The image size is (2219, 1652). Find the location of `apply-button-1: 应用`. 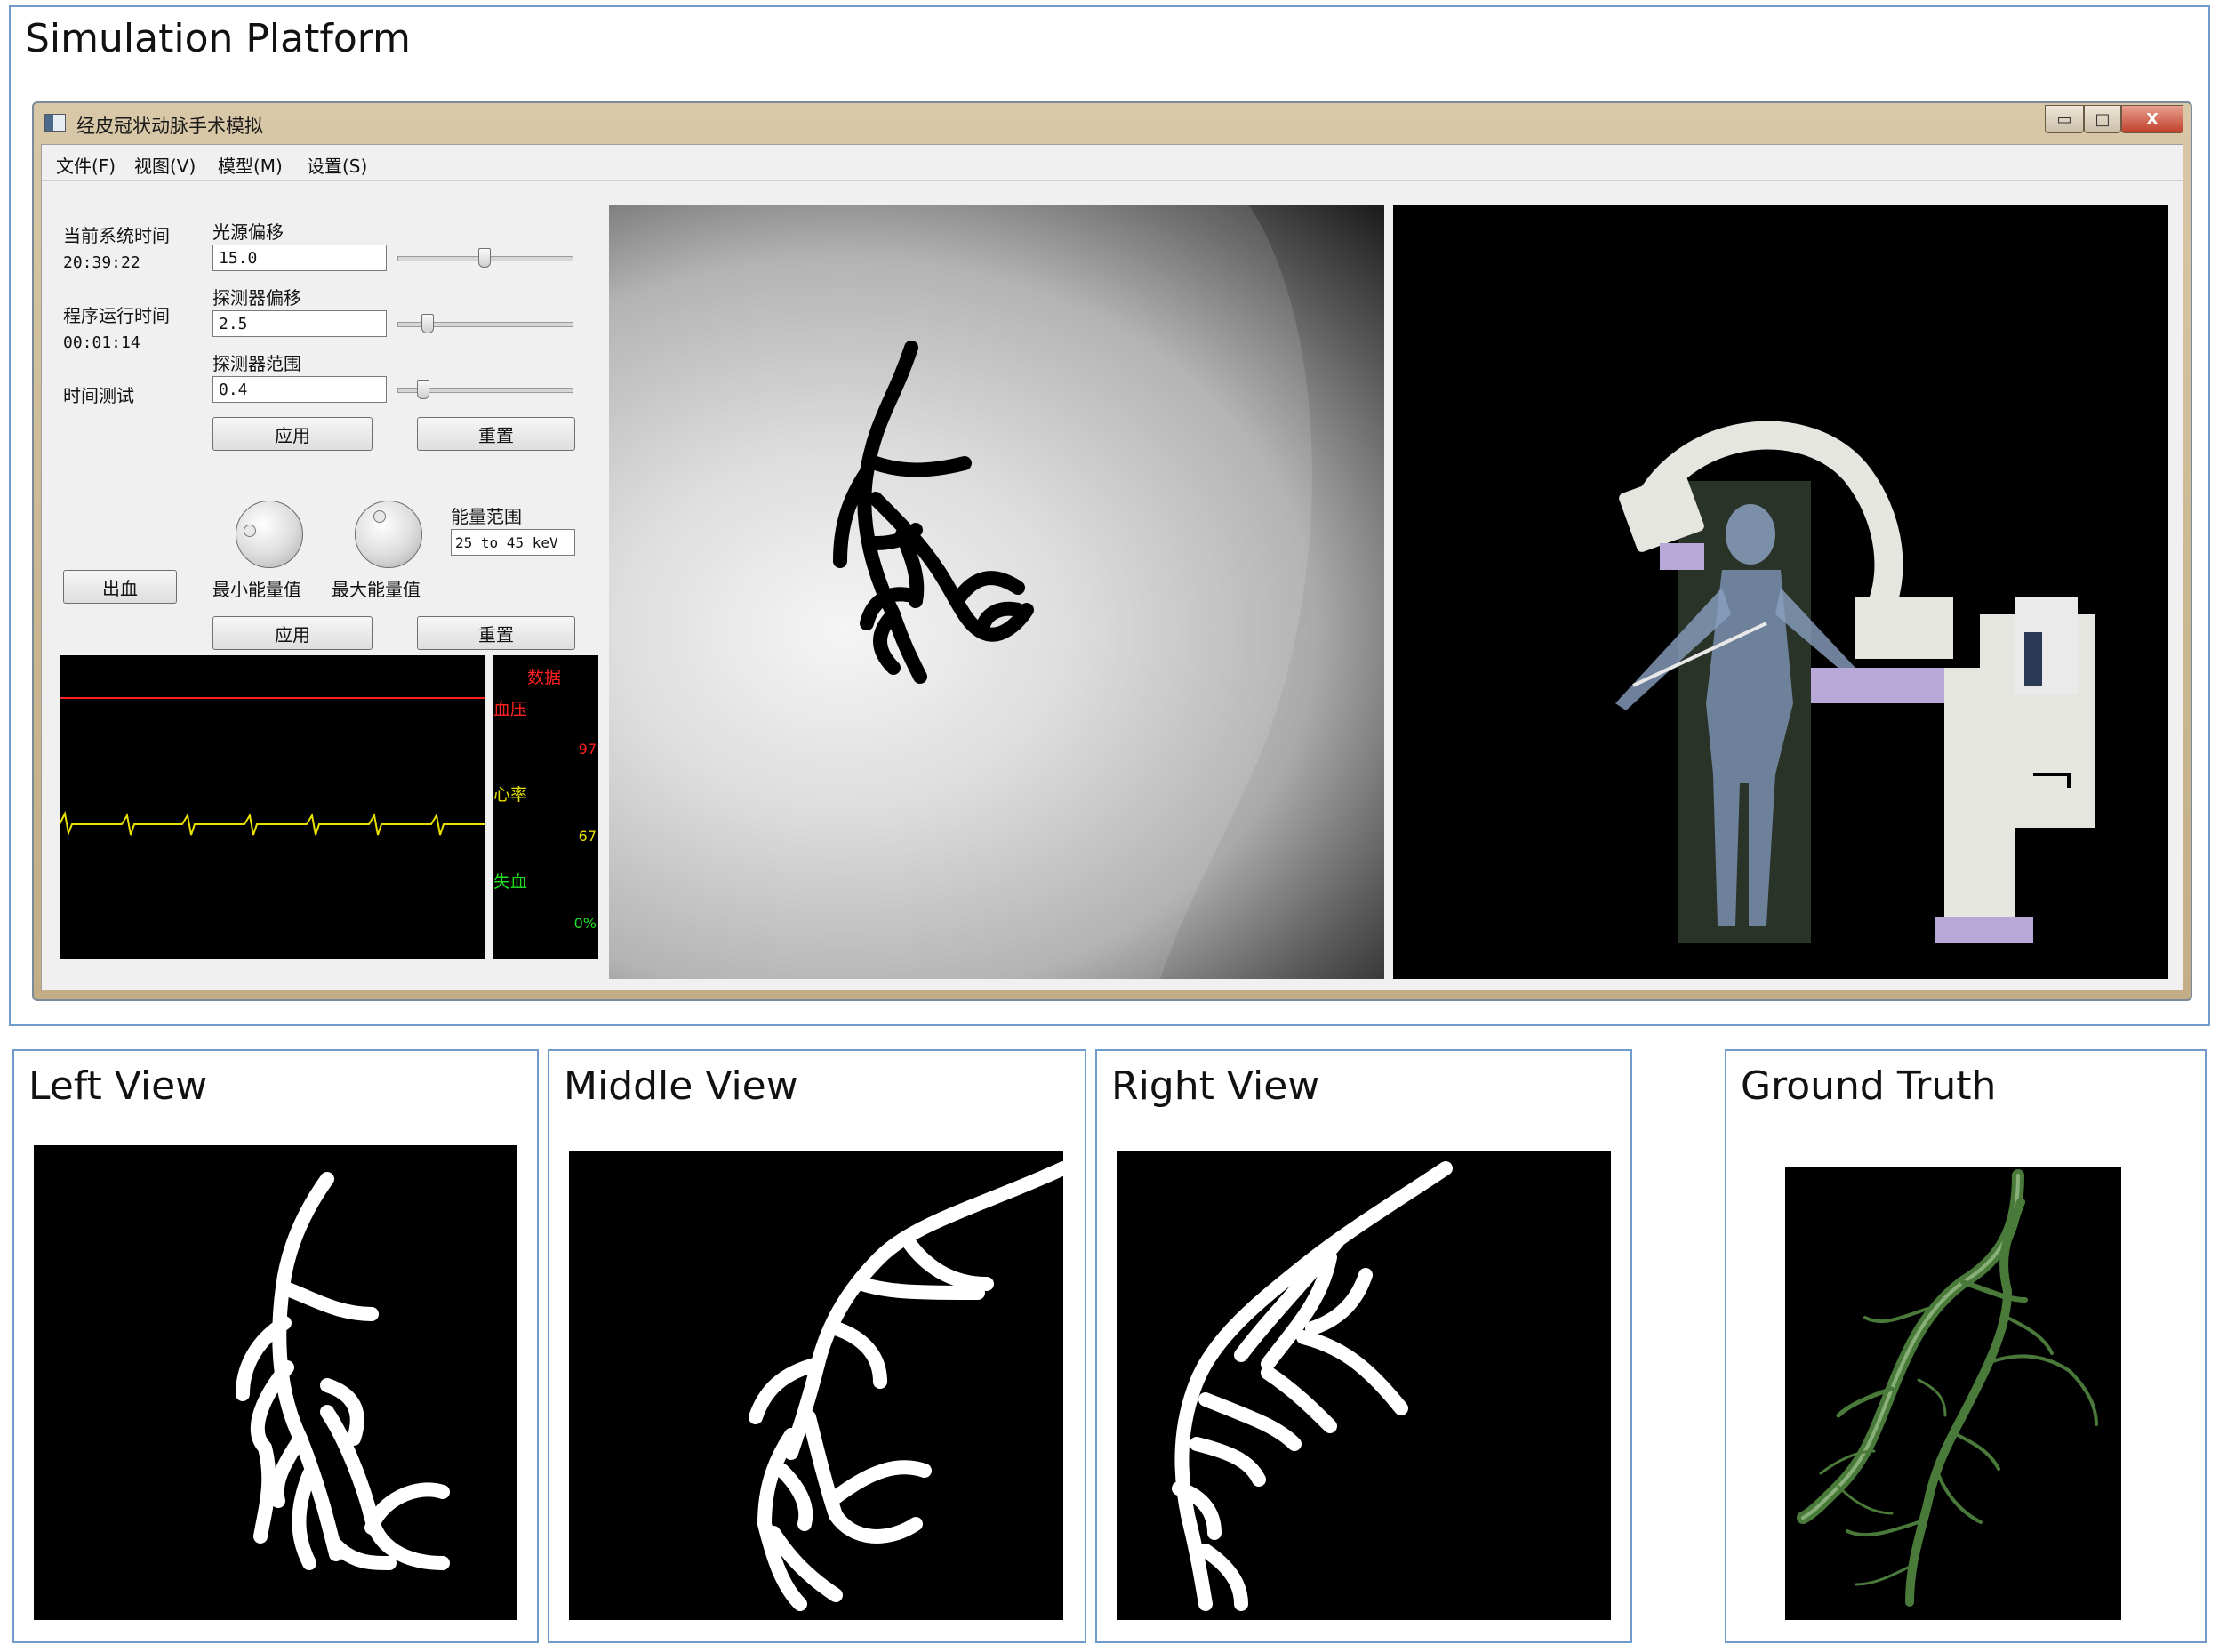

apply-button-1: 应用 is located at coordinates (292, 434).